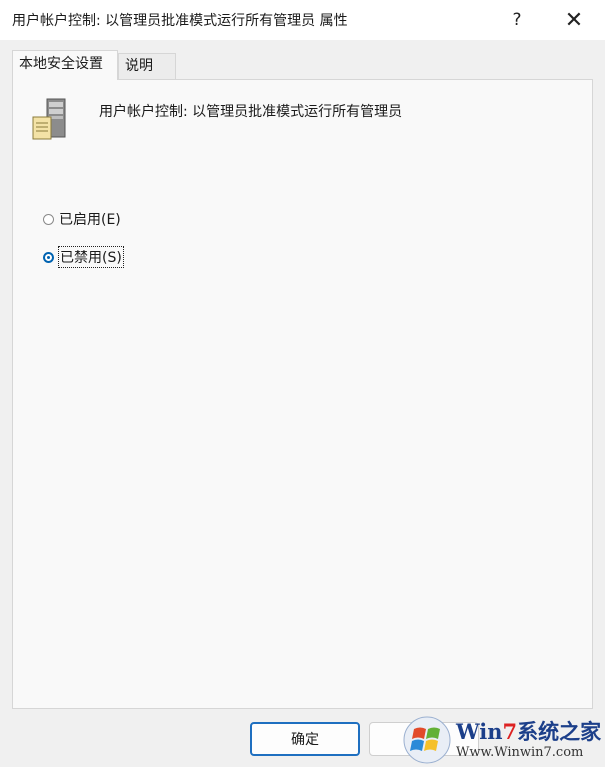 This screenshot has width=605, height=767. Describe the element at coordinates (147, 66) in the screenshot. I see `tab-explain: 说明` at that location.